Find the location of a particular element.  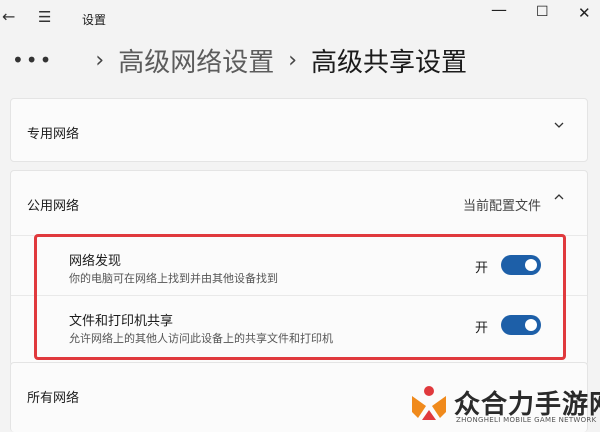

section-label-private: 专用网络 is located at coordinates (53, 134).